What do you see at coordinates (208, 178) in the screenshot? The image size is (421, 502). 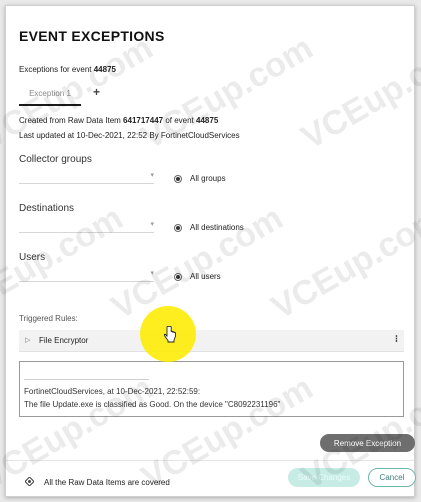 I see `all-groups-label: All groups` at bounding box center [208, 178].